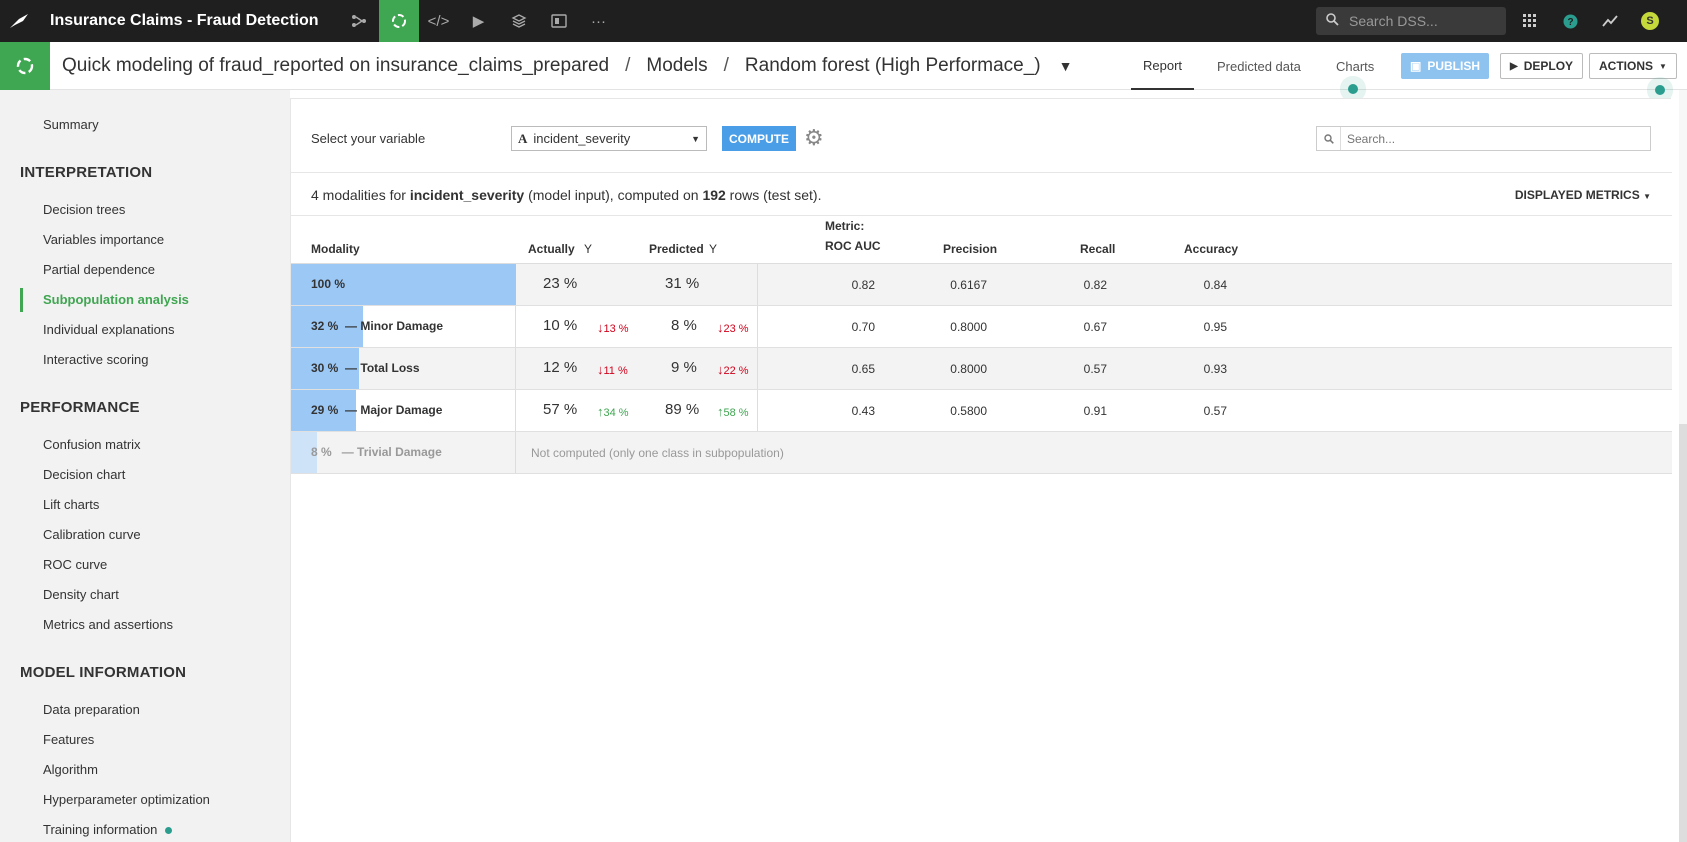 The height and width of the screenshot is (842, 1687). What do you see at coordinates (1332, 21) in the screenshot?
I see `search-icon` at bounding box center [1332, 21].